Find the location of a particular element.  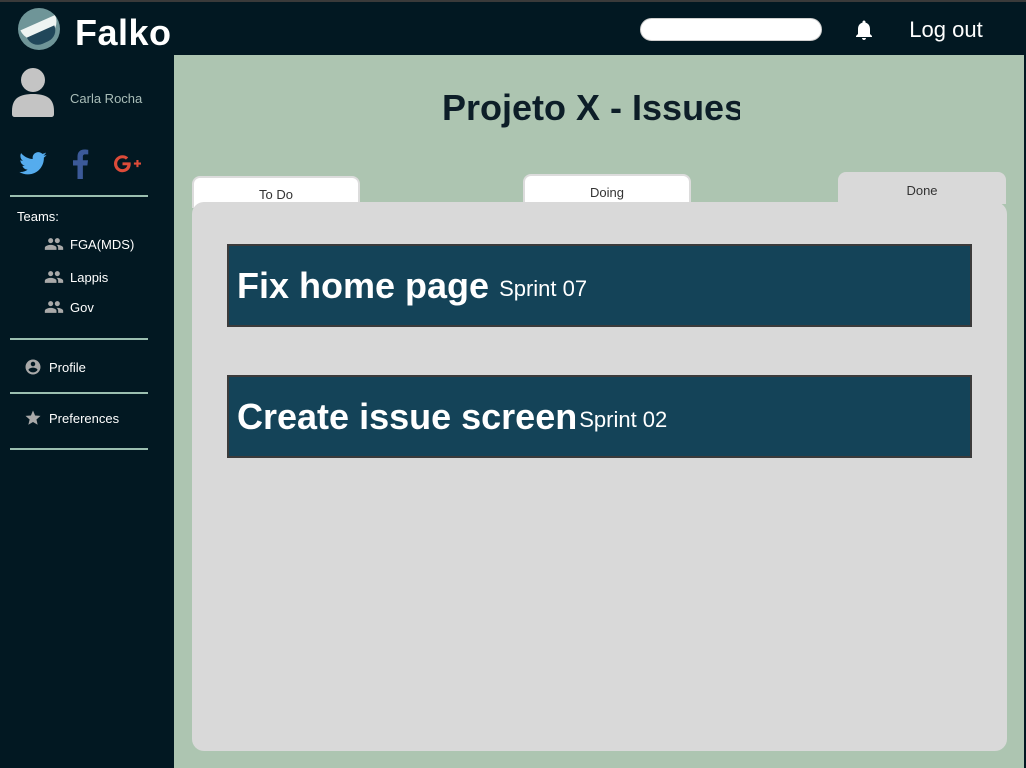

facebook-icon is located at coordinates (81, 164).